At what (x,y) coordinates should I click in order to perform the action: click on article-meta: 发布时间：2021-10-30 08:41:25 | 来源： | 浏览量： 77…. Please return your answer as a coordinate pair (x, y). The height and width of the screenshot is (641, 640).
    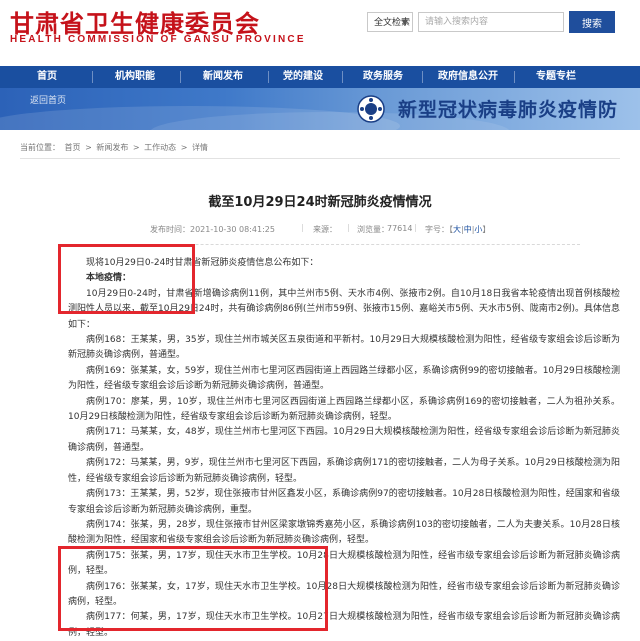
    Looking at the image, I should click on (360, 231).